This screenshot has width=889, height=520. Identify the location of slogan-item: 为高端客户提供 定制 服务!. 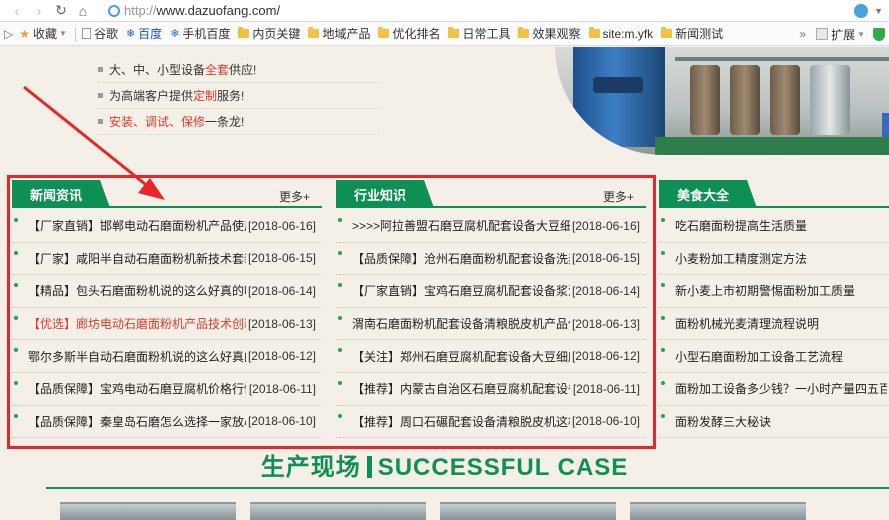
(239, 96).